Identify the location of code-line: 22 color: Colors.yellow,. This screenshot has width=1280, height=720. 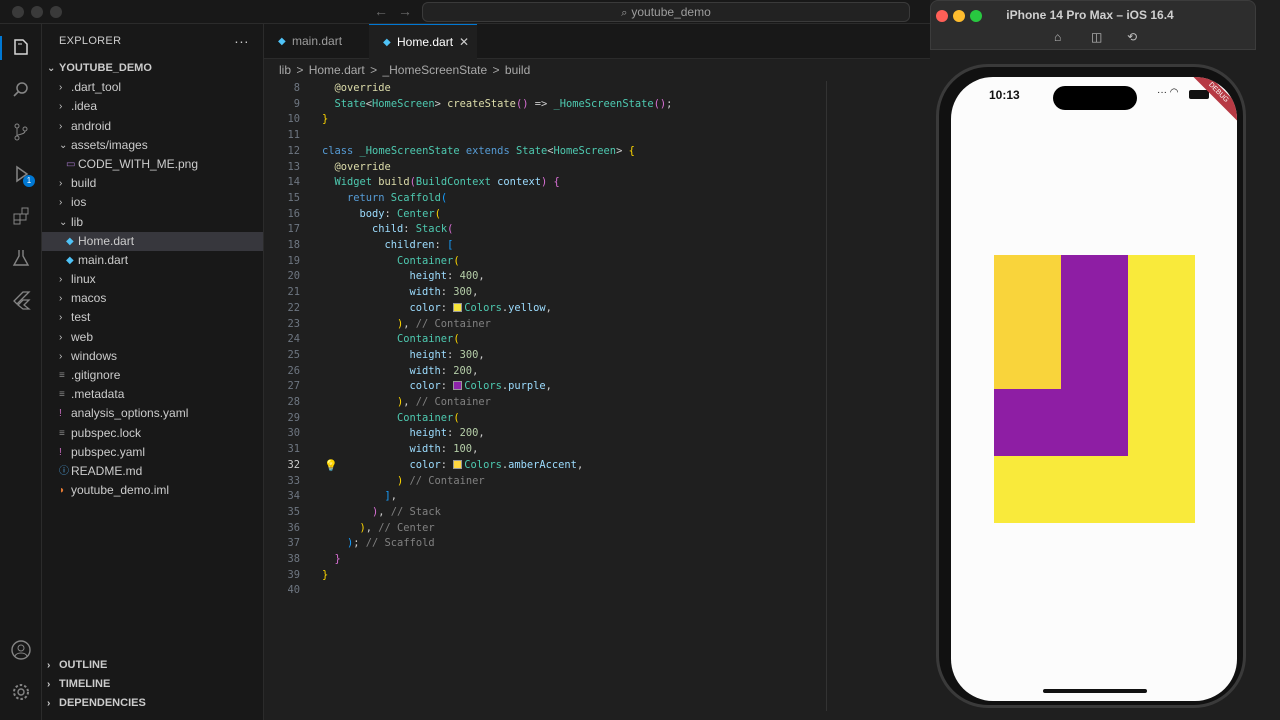
(597, 309).